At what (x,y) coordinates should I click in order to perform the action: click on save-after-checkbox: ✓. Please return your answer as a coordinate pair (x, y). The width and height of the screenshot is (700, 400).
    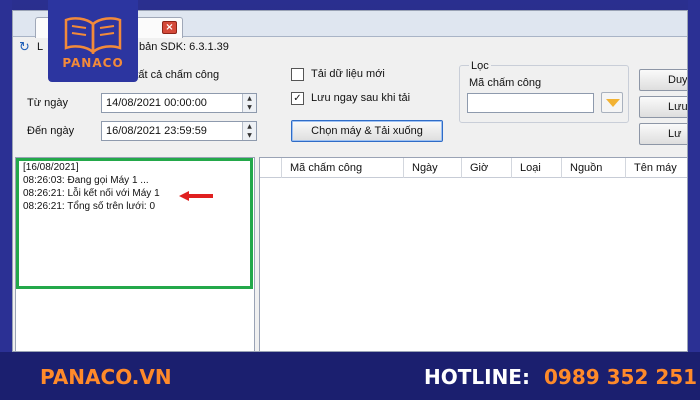
    Looking at the image, I should click on (297, 98).